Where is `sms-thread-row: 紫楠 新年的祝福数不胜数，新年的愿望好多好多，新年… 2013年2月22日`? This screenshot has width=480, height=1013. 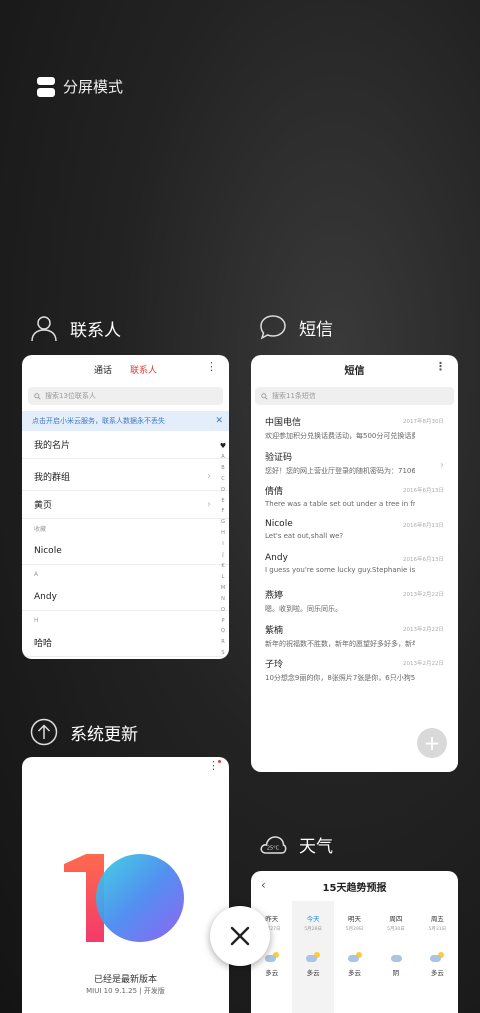 sms-thread-row: 紫楠 新年的祝福数不胜数，新年的愿望好多好多，新年… 2013年2月22日 is located at coordinates (354, 636).